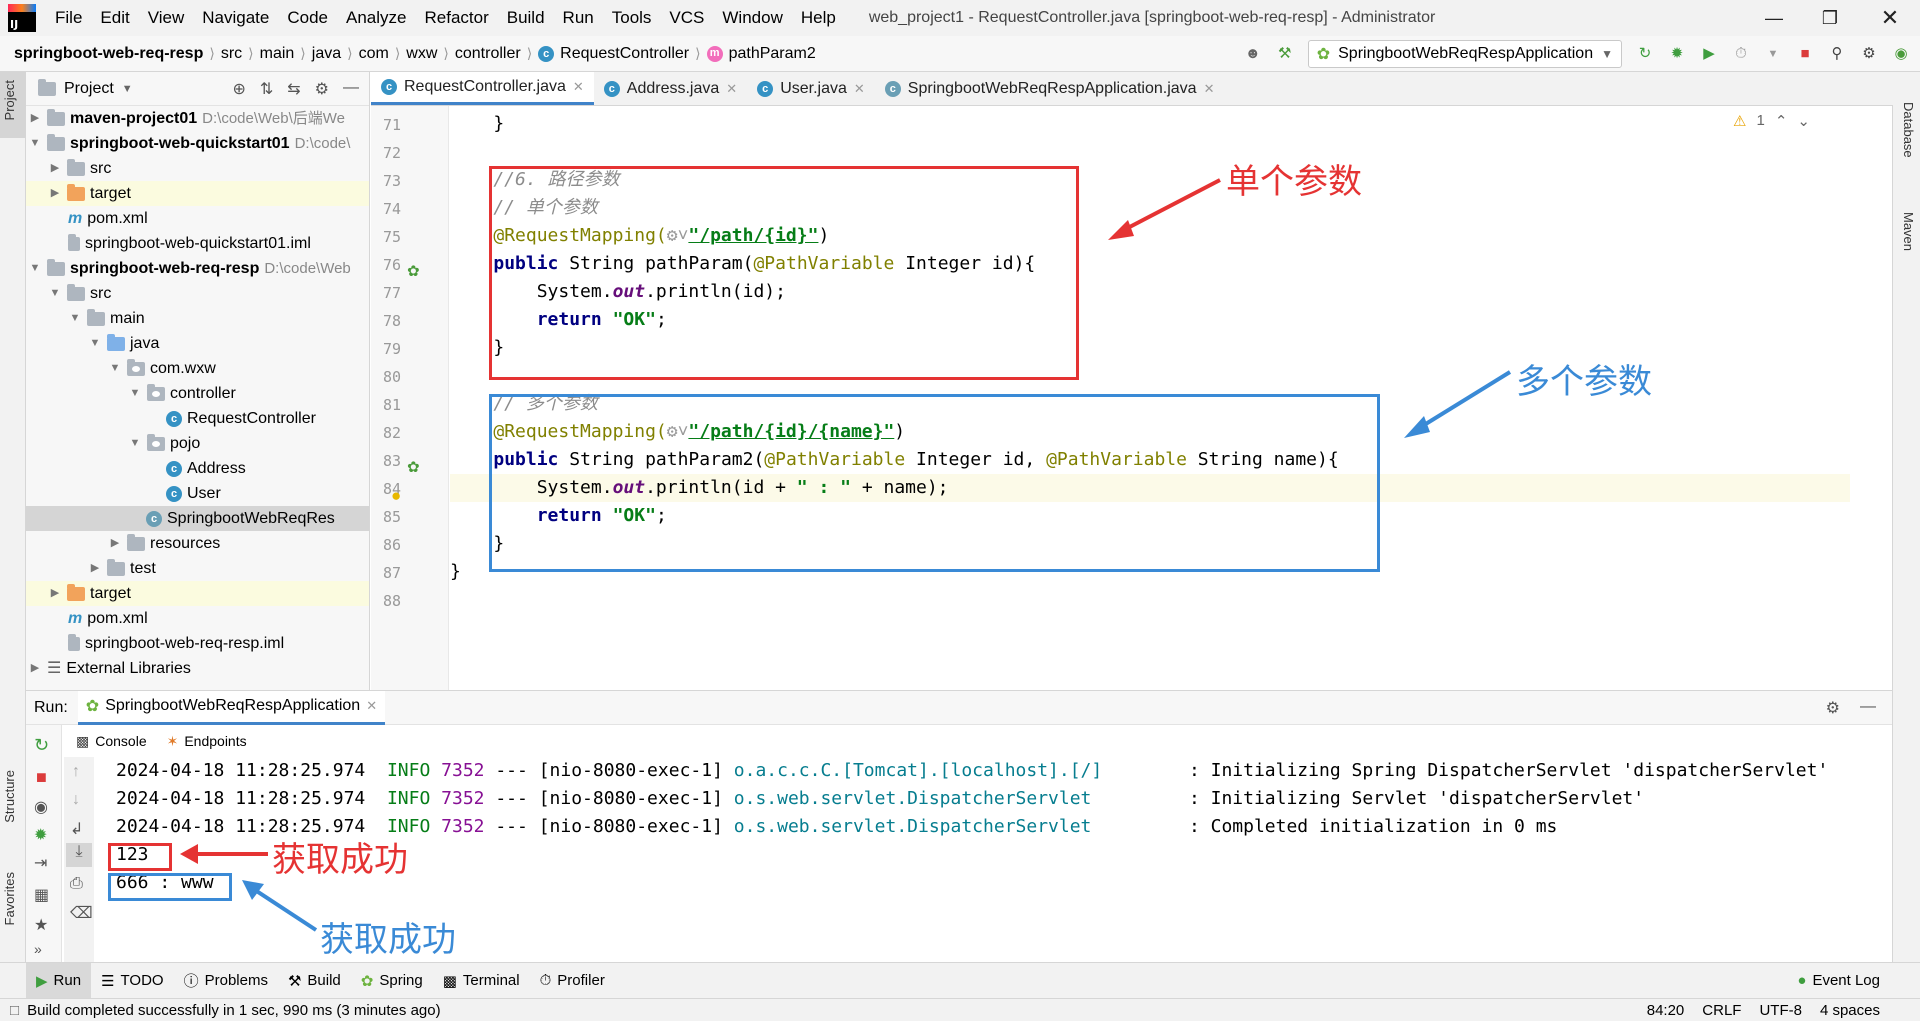 The height and width of the screenshot is (1021, 1920). I want to click on up-arrow-icon: ↑, so click(76, 772).